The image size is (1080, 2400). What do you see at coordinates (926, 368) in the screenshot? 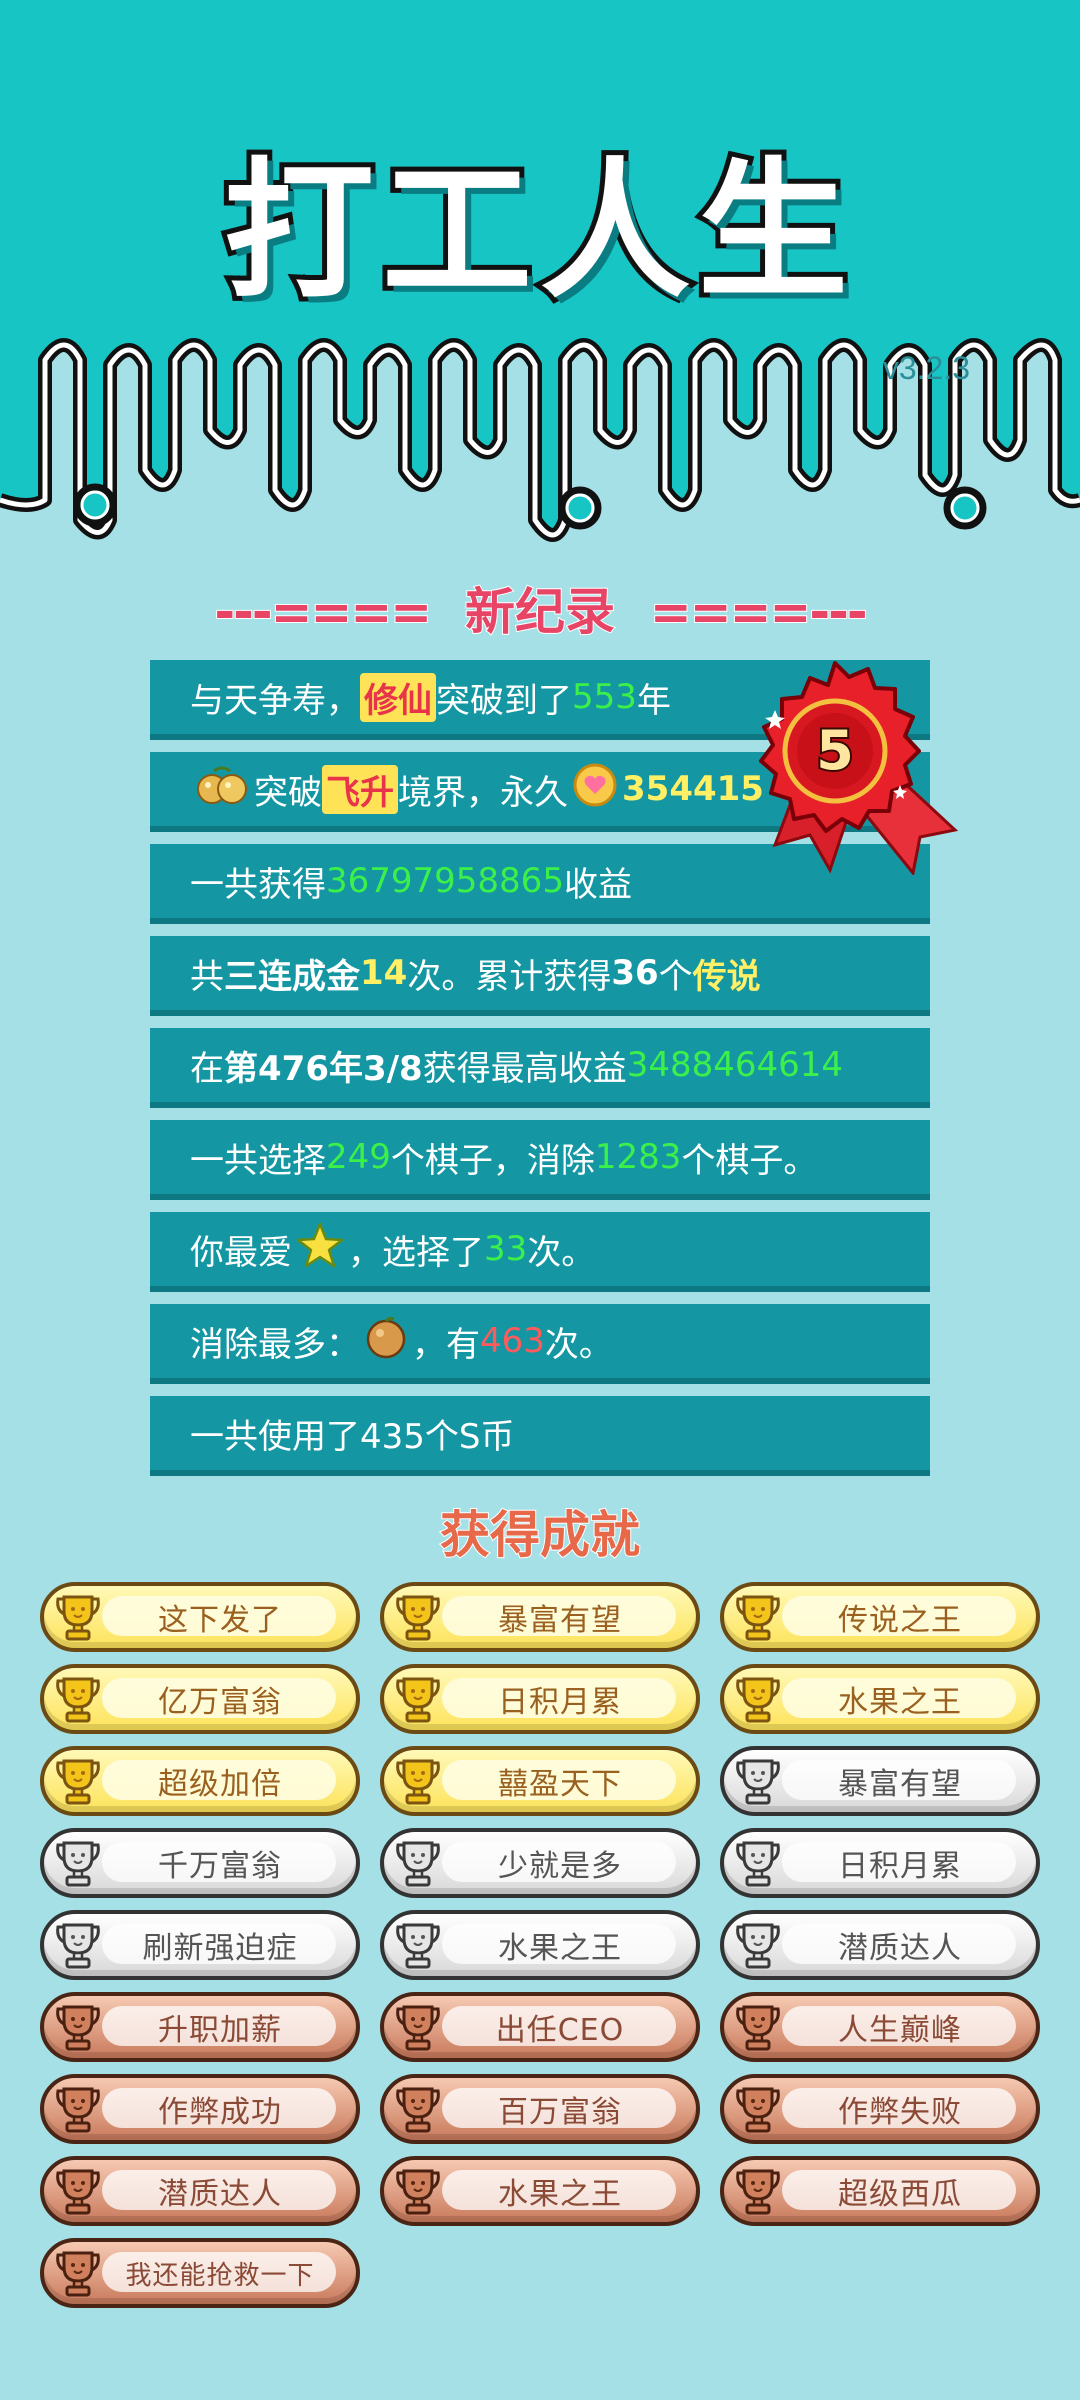
I see `version-label: v3.2.3` at bounding box center [926, 368].